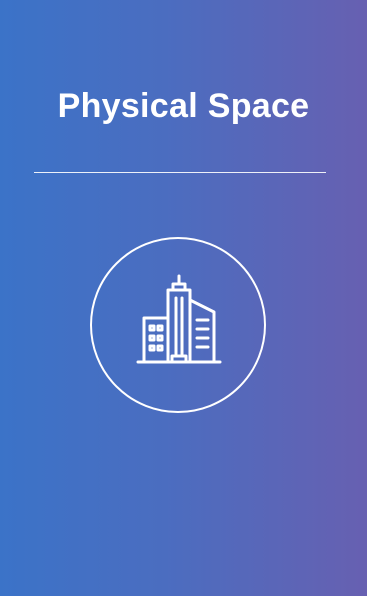 The width and height of the screenshot is (367, 596). I want to click on buildings-icon, so click(179, 319).